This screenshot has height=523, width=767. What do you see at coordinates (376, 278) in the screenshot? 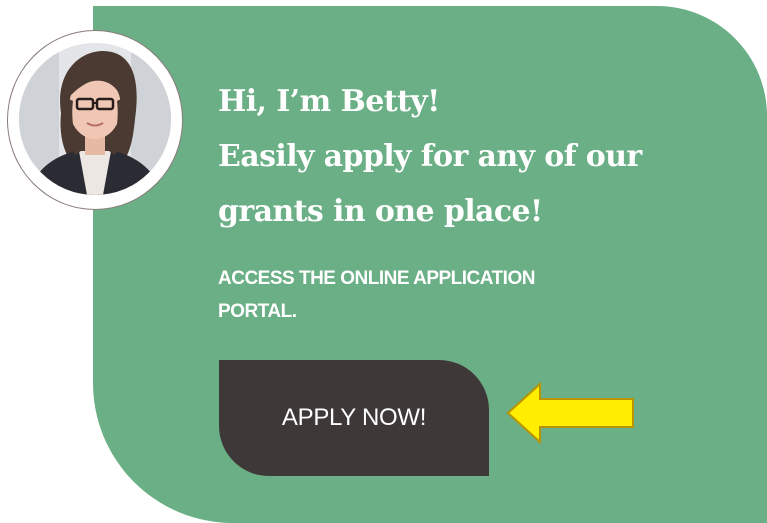
I see `subline-line-1: ACCESS THE ONLINE APPLICATION` at bounding box center [376, 278].